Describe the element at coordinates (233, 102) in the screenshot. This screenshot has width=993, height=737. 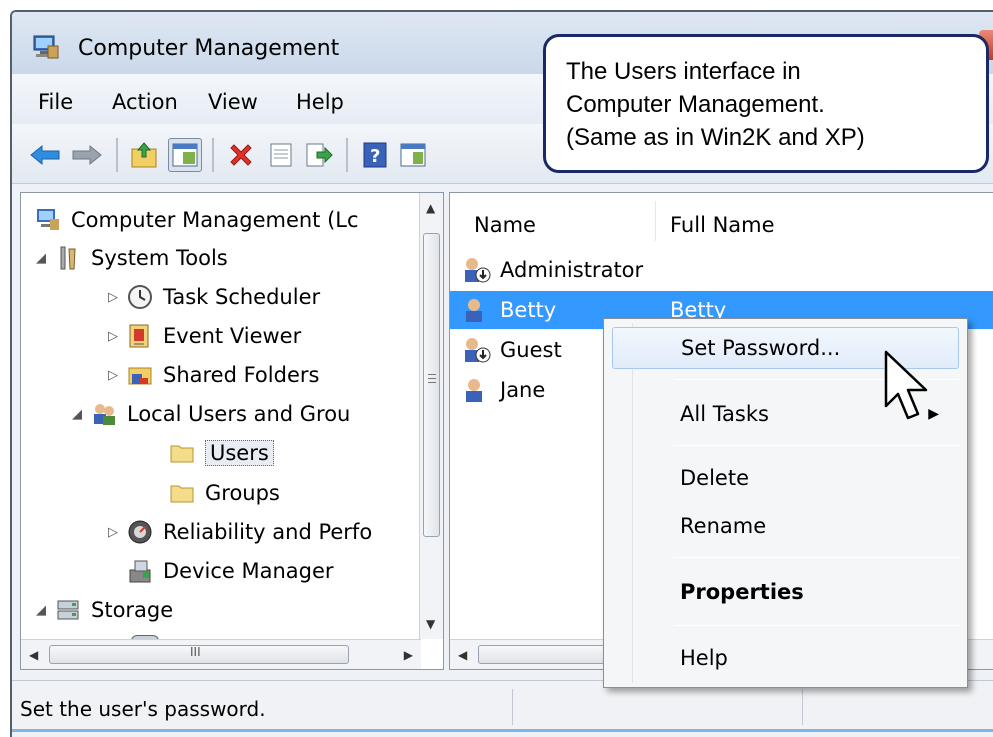
I see `menu-view: View` at that location.